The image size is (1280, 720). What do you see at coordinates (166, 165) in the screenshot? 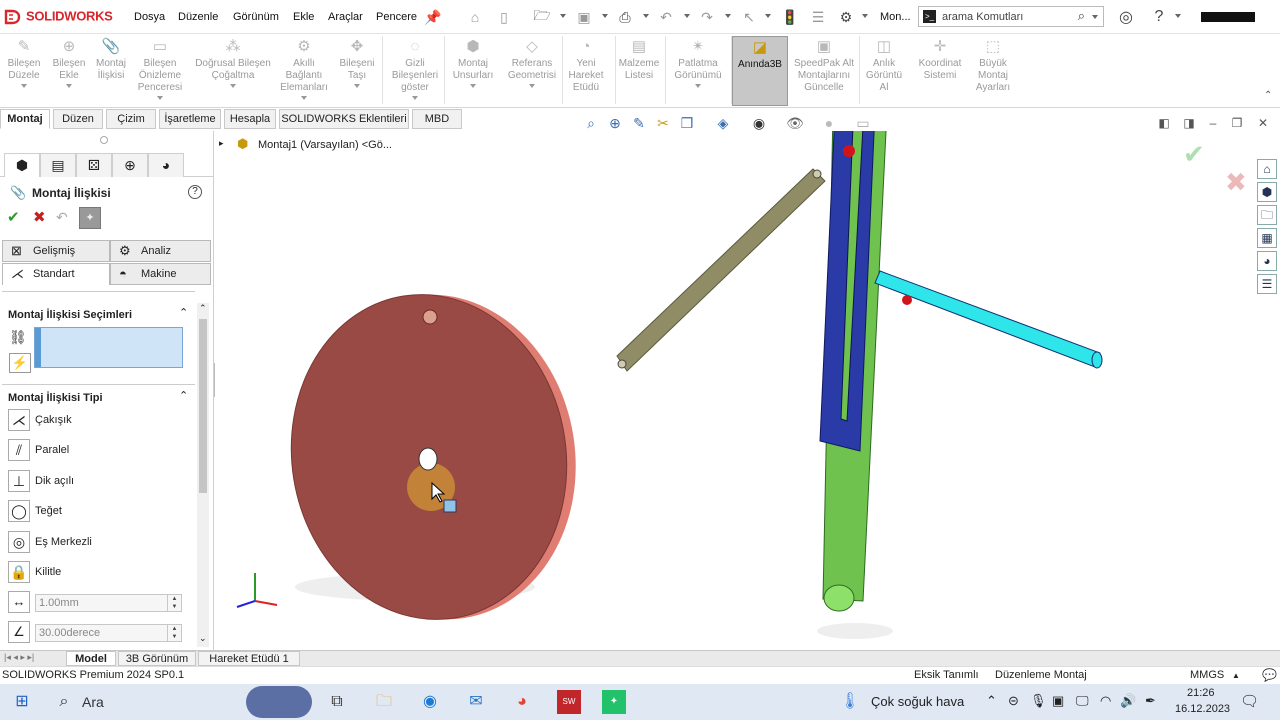
I see `display-manager-tab-icon: ◕` at bounding box center [166, 165].